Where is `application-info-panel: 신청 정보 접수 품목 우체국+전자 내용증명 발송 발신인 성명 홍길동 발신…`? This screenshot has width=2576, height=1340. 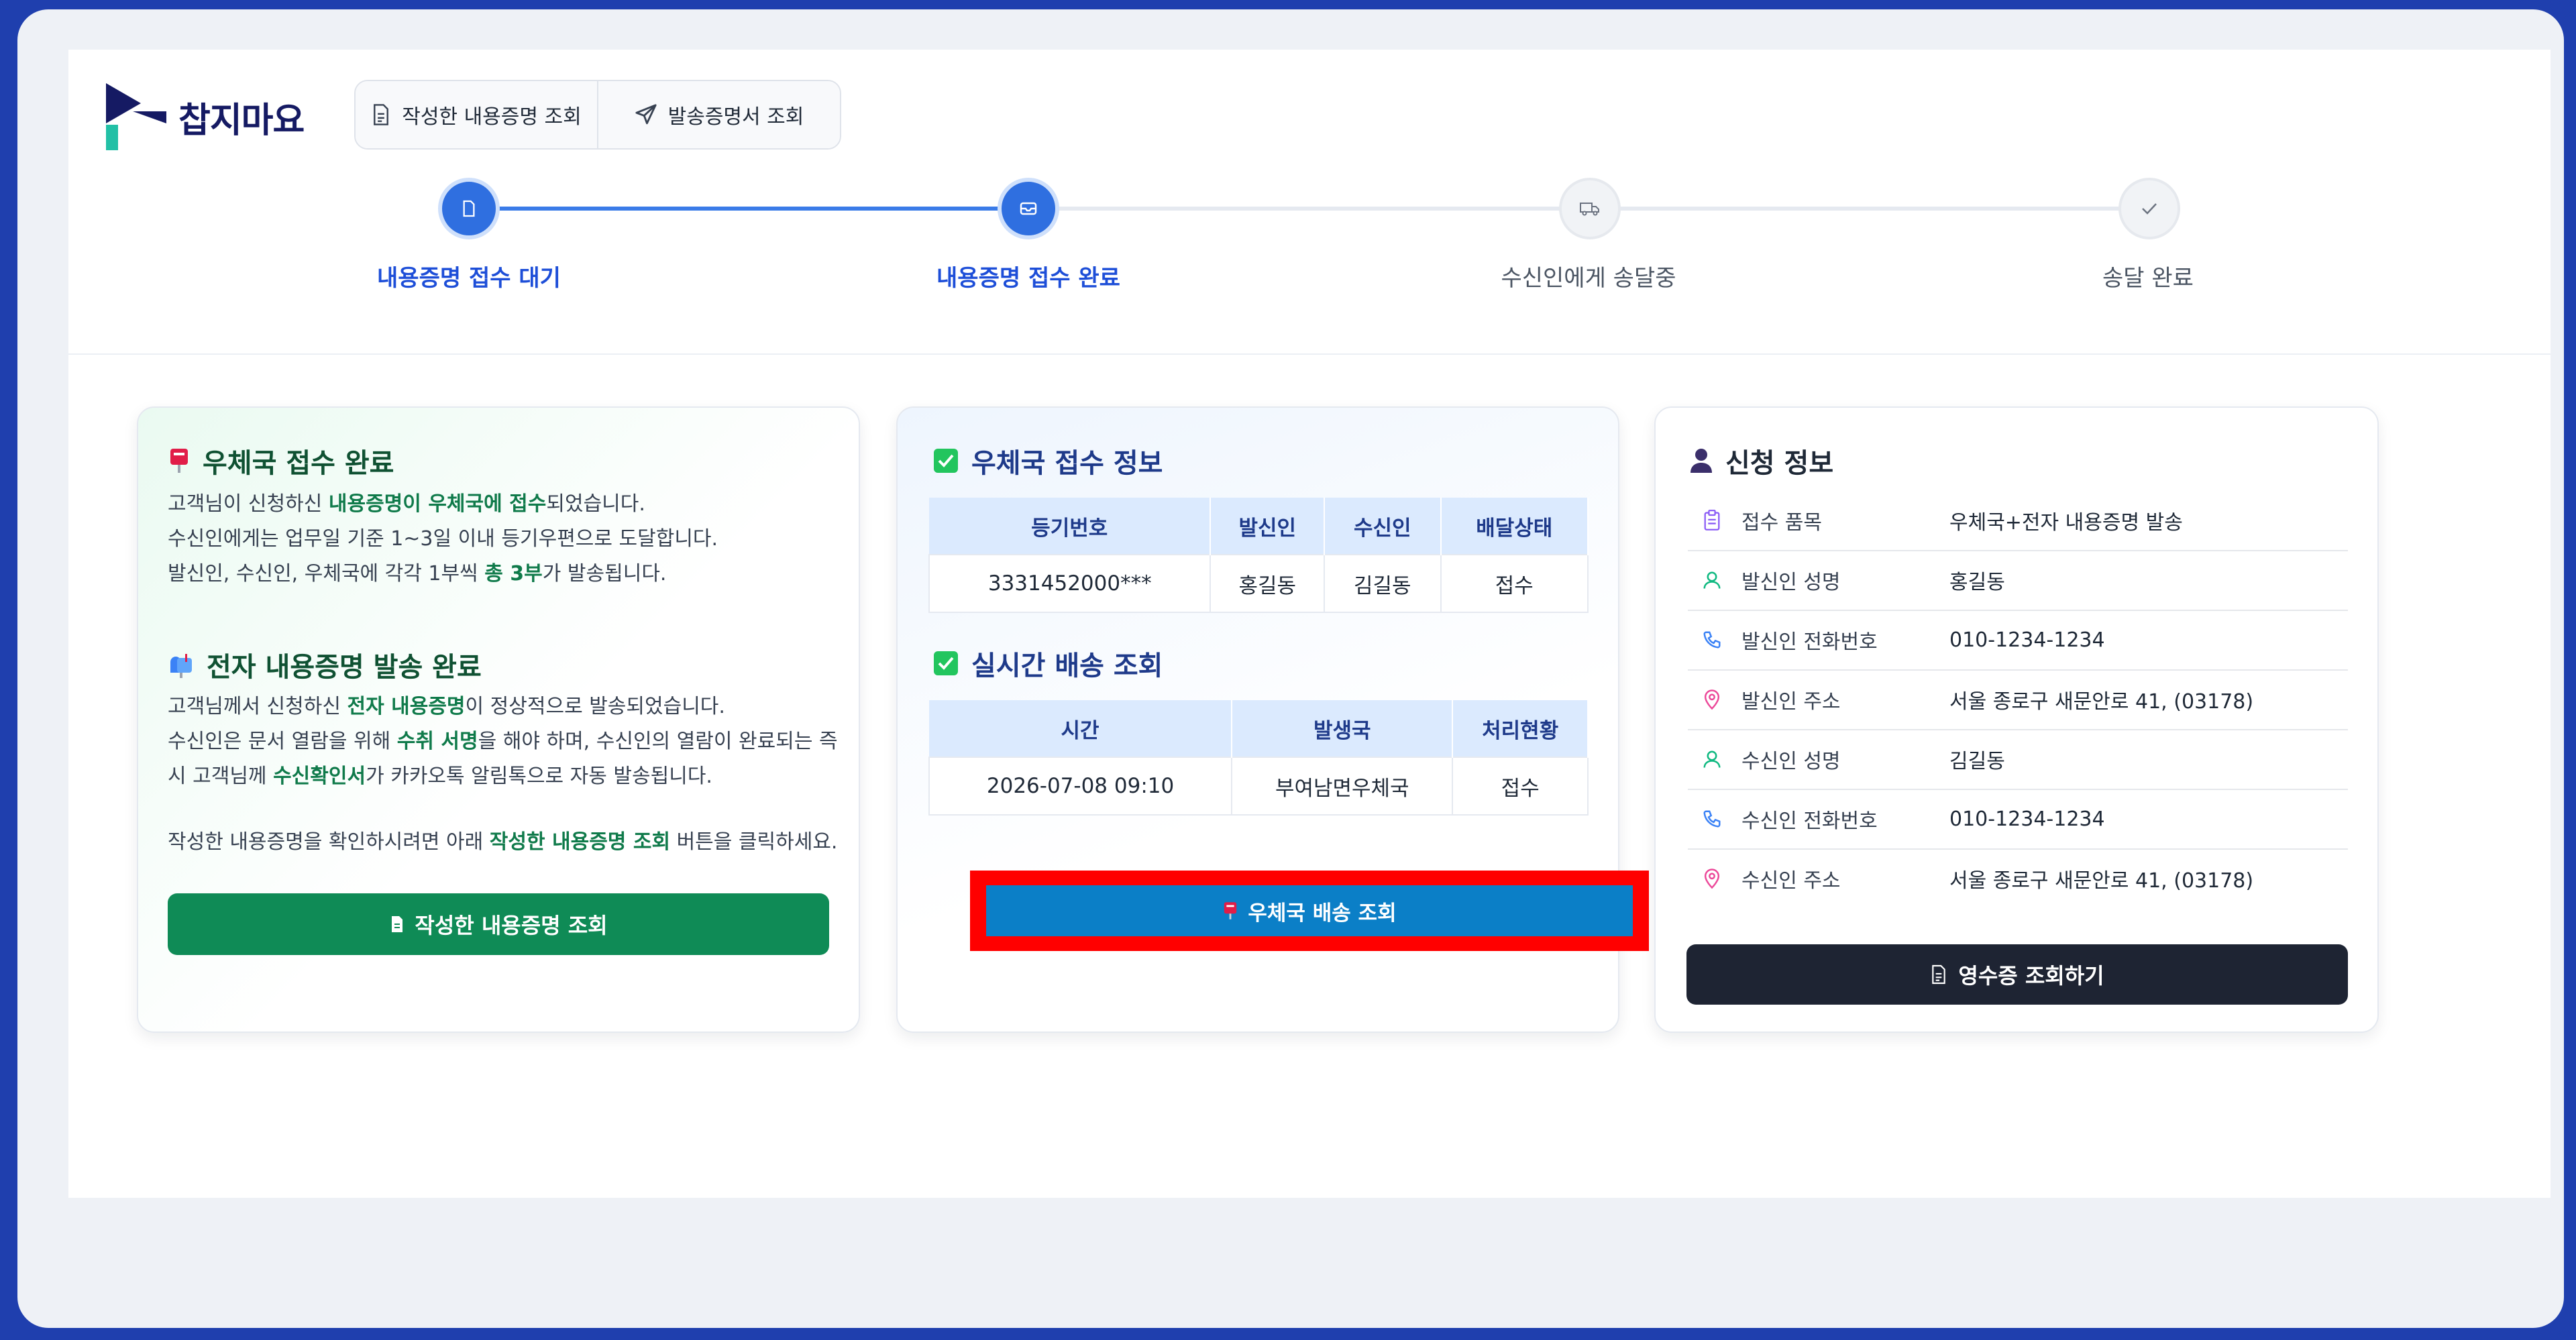 application-info-panel: 신청 정보 접수 품목 우체국+전자 내용증명 발송 발신인 성명 홍길동 발신… is located at coordinates (2016, 719).